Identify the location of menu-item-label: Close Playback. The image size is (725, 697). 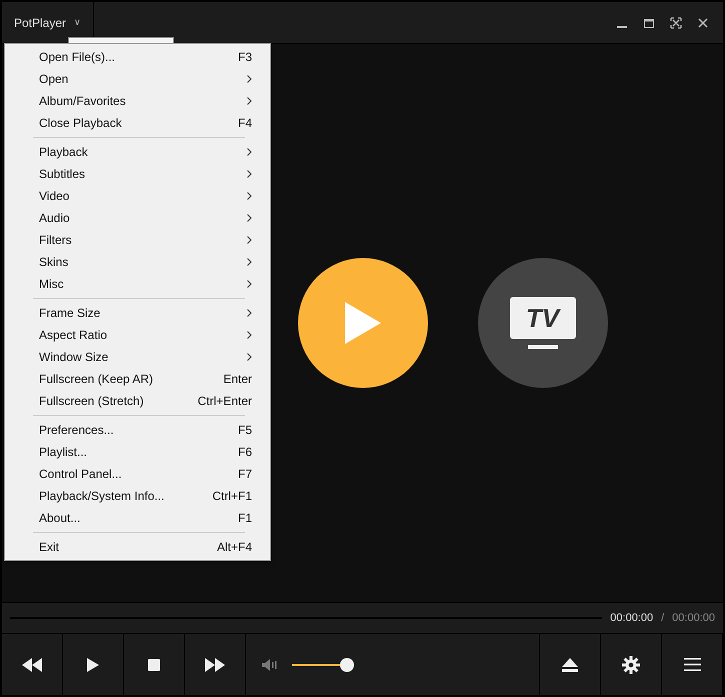
(81, 123).